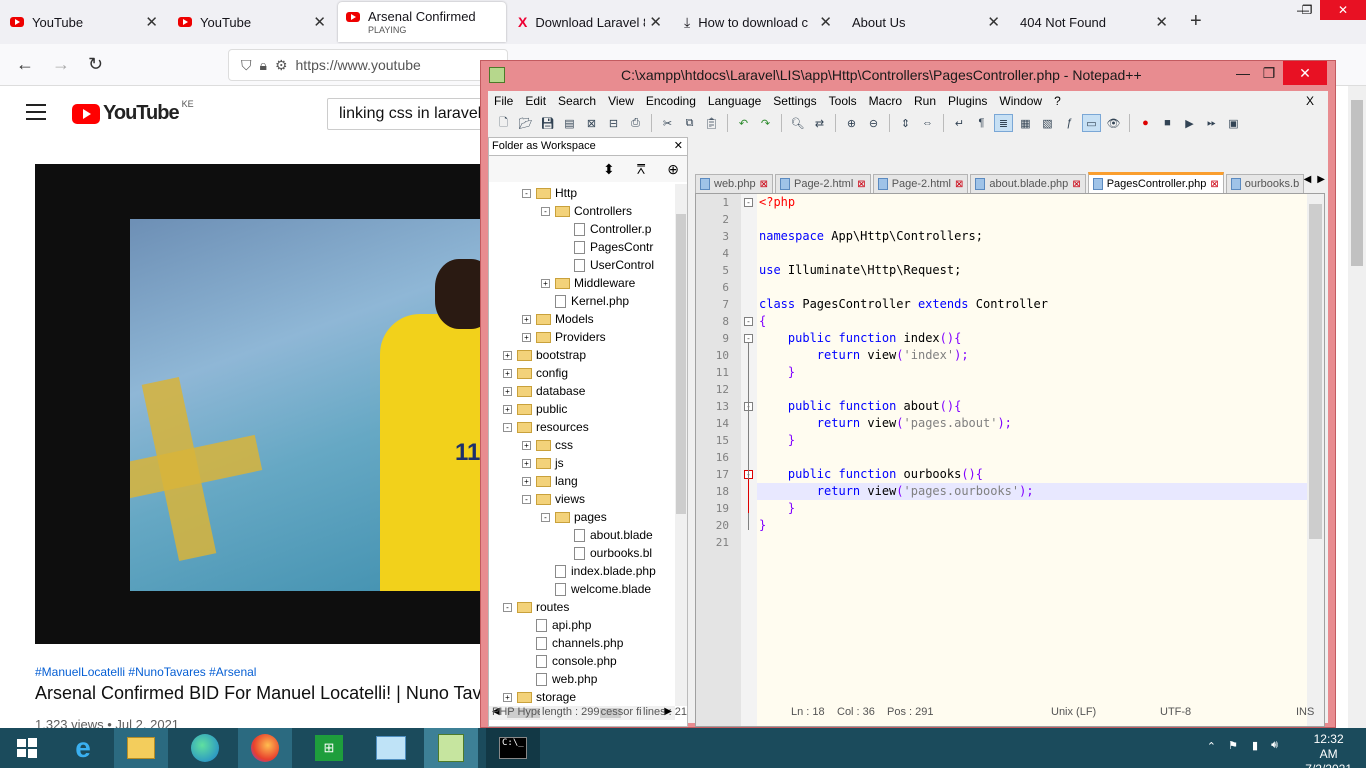 This screenshot has width=1366, height=777. What do you see at coordinates (1328, 754) in the screenshot?
I see `system-clock: 12:32 AM 7/2/2021` at bounding box center [1328, 754].